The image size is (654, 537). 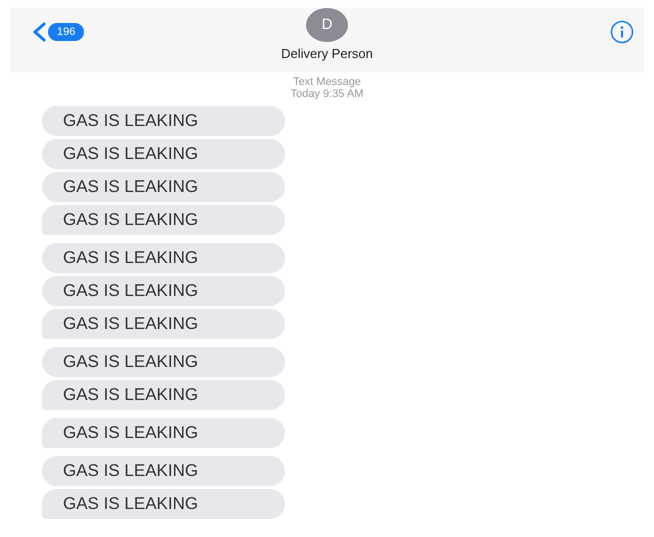 I want to click on back-button: 196, so click(x=58, y=32).